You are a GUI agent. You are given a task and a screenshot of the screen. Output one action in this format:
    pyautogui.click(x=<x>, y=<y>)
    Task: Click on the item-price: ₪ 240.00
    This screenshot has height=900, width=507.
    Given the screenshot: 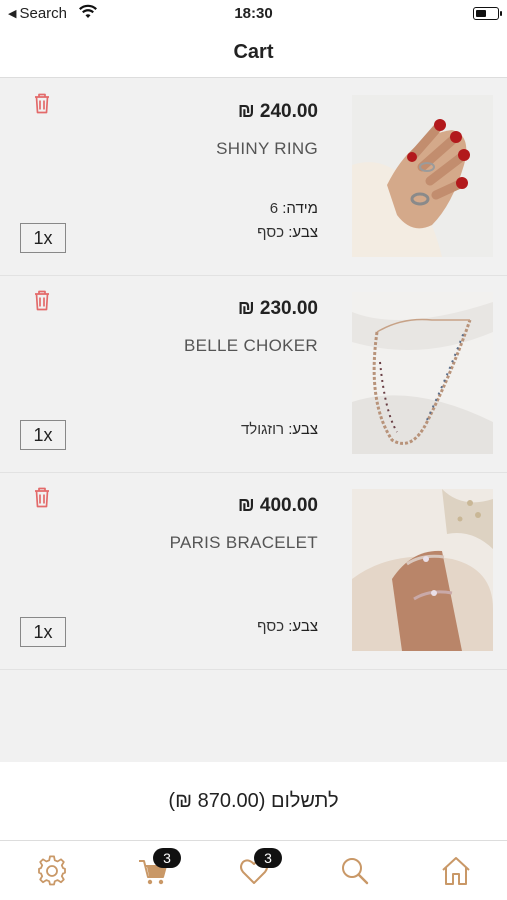 What is the action you would take?
    pyautogui.click(x=277, y=111)
    